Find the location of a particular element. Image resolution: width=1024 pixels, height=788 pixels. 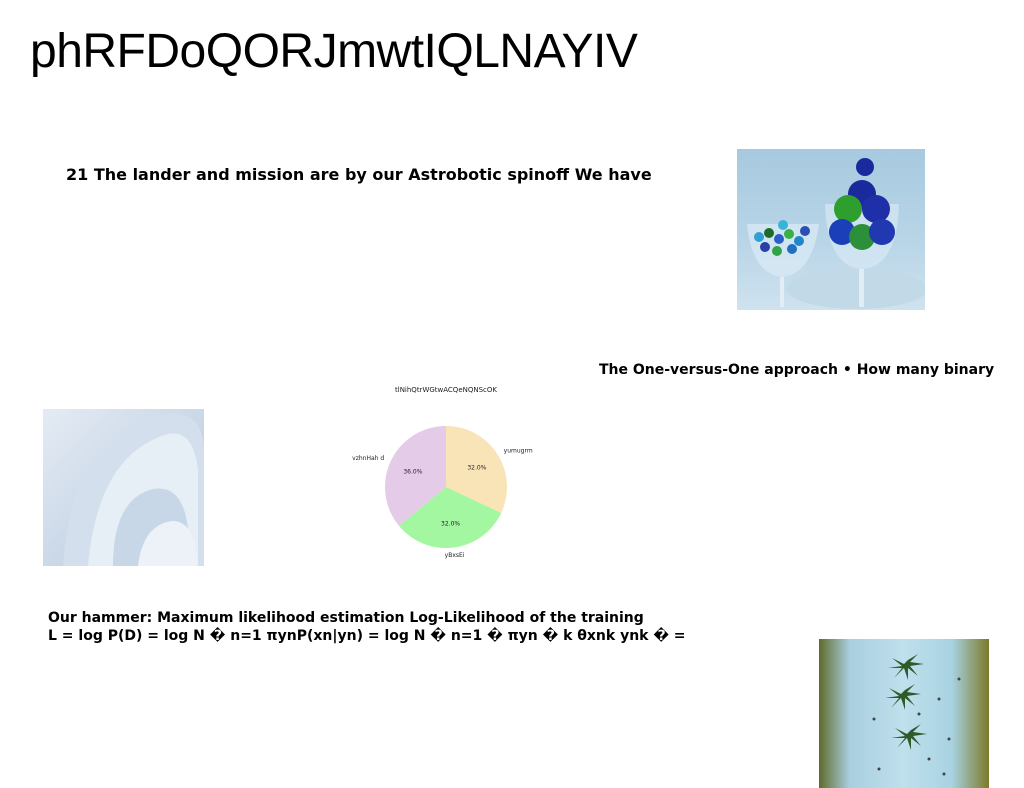

page-title: phRFDoQORJmwtIQLNAYIV is located at coordinates (334, 51).